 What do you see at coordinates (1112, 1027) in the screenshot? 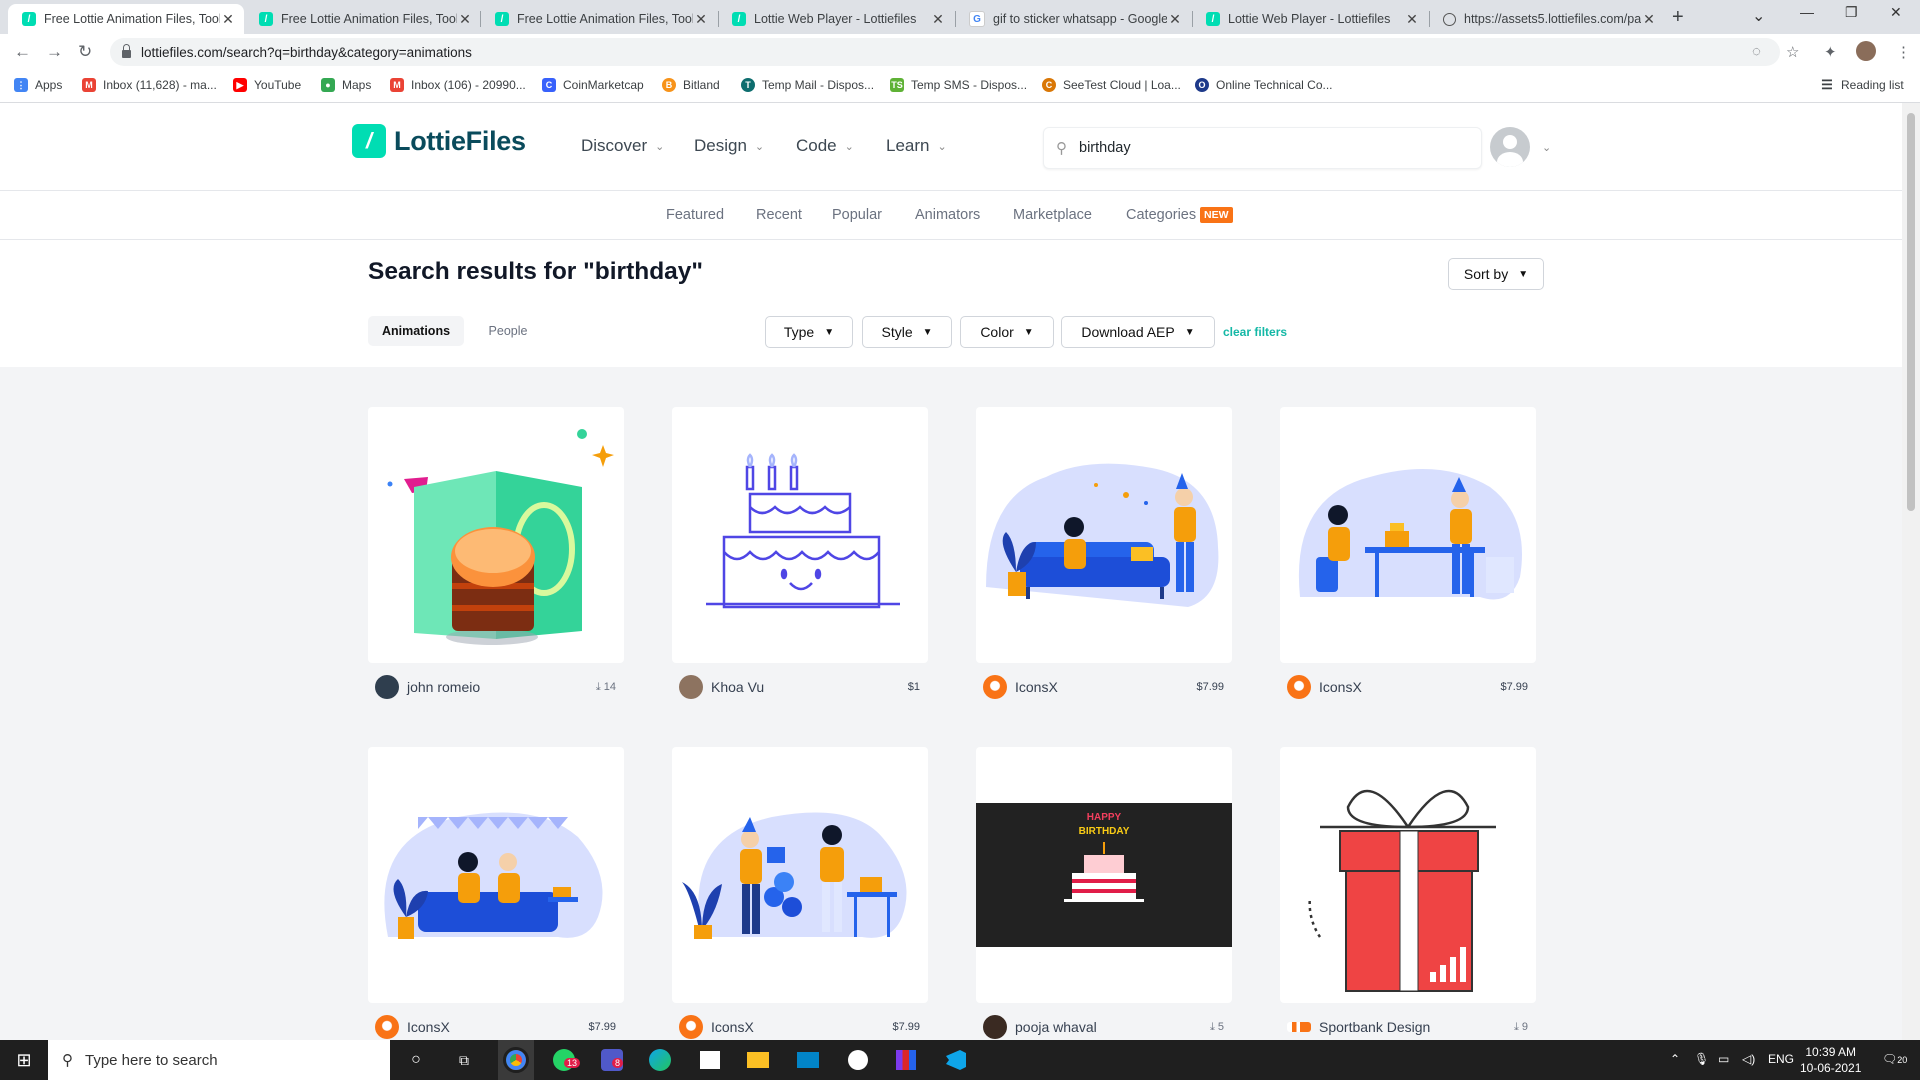
I see `author-name: pooja whaval` at bounding box center [1112, 1027].